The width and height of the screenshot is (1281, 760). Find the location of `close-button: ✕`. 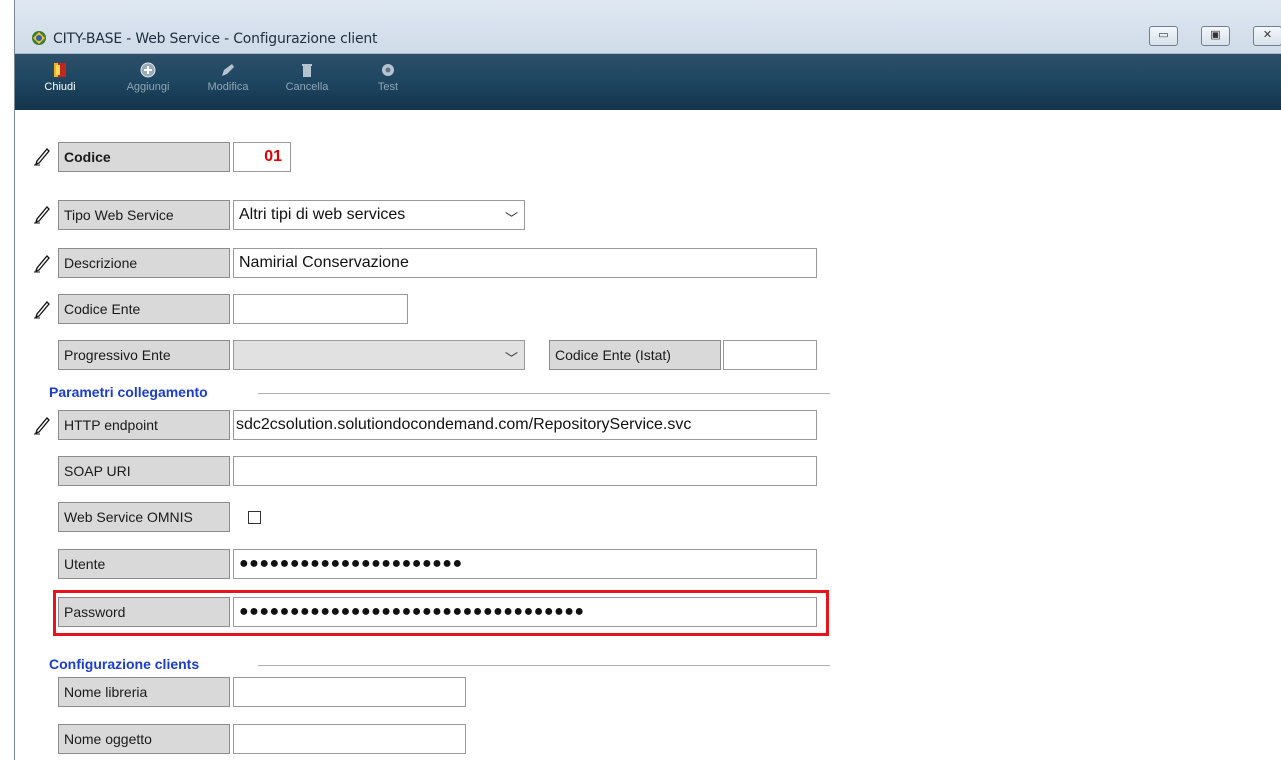

close-button: ✕ is located at coordinates (1267, 36).